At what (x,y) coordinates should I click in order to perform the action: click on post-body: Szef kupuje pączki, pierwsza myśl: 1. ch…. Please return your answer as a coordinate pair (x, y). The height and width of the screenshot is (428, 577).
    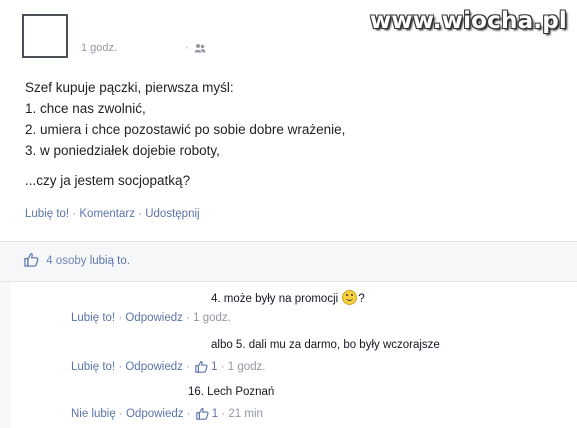
    Looking at the image, I should click on (185, 134).